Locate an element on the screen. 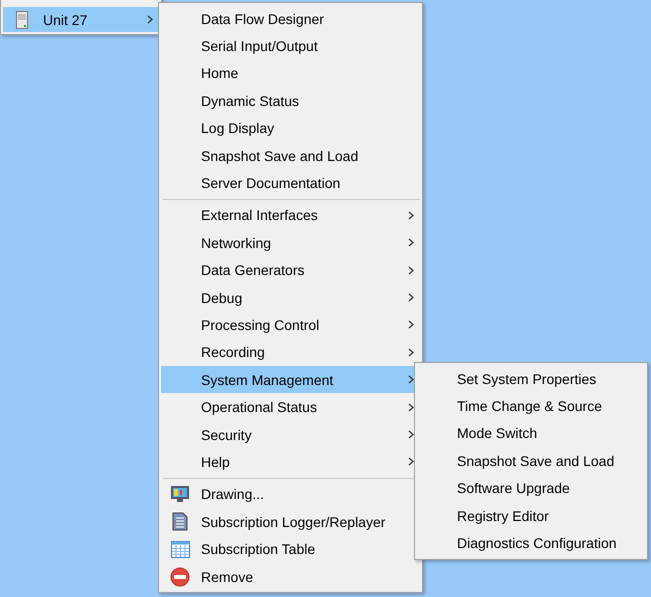 The image size is (651, 597). menu-item: Help is located at coordinates (290, 462).